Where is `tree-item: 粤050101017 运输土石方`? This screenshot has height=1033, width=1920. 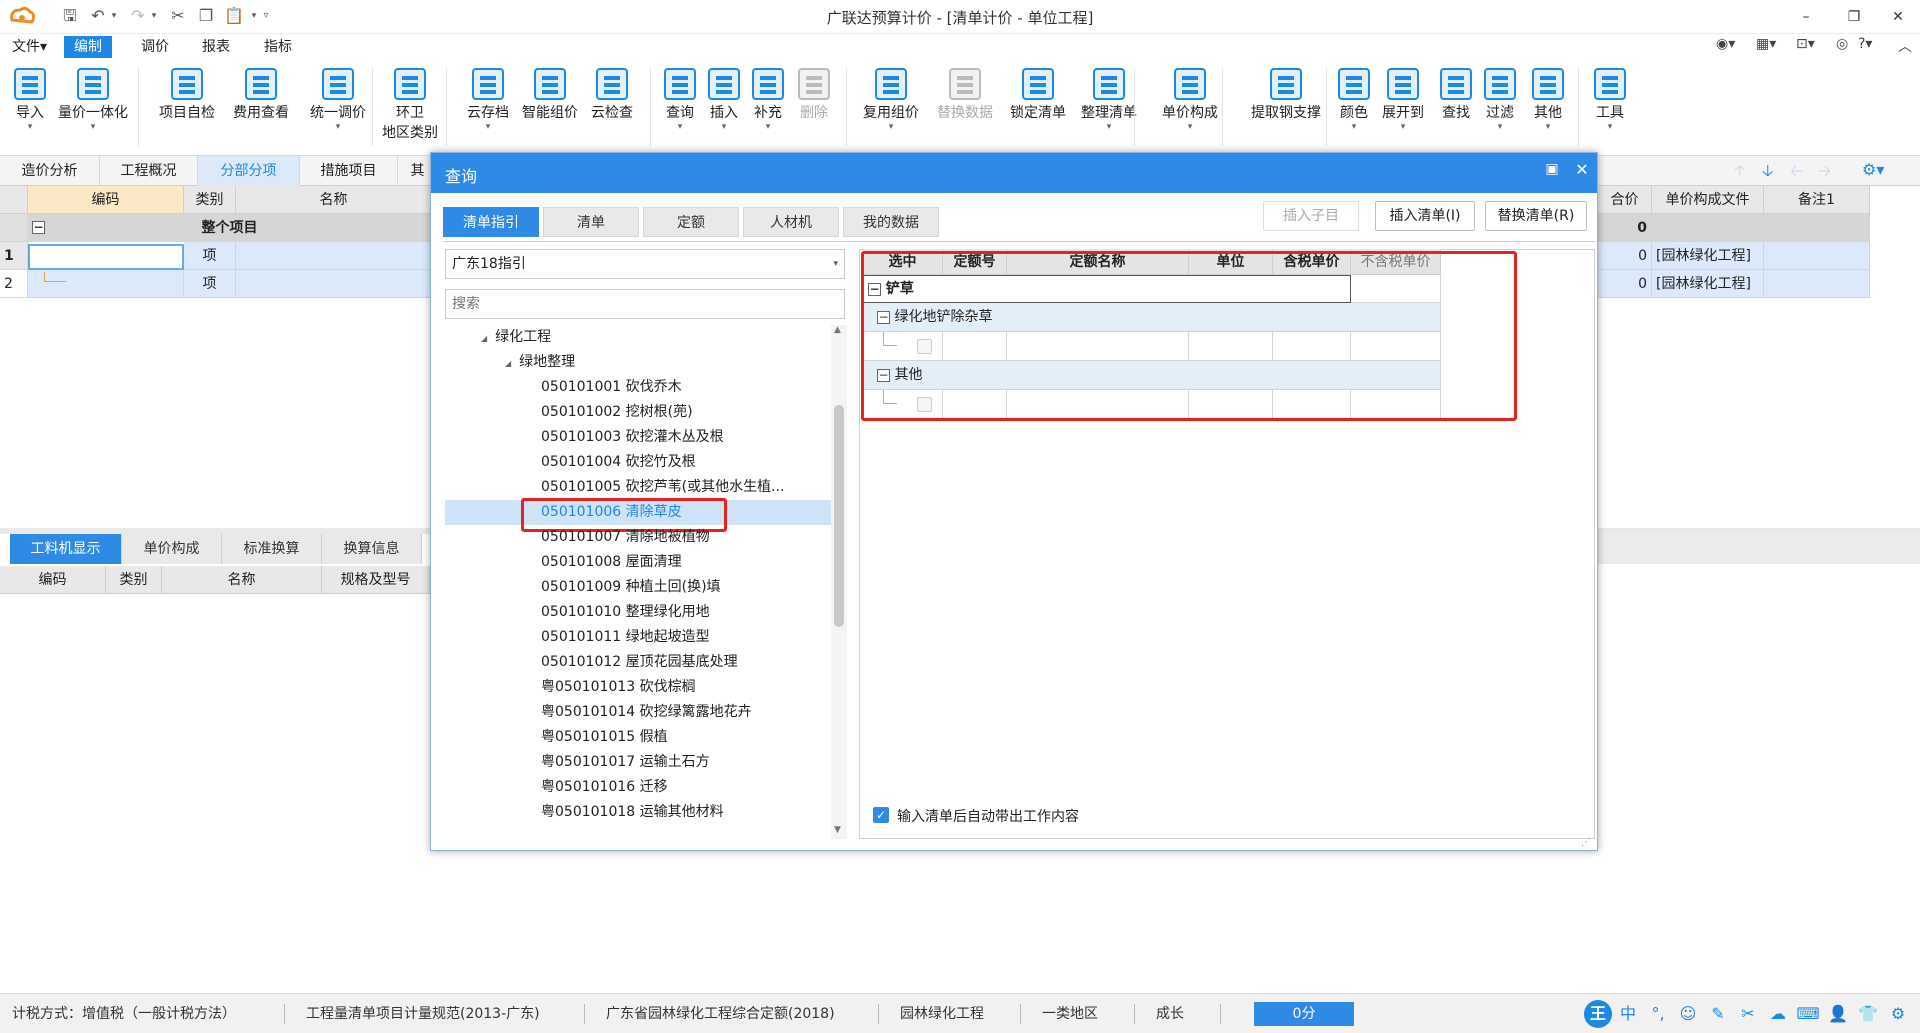 tree-item: 粤050101017 运输土石方 is located at coordinates (638, 762).